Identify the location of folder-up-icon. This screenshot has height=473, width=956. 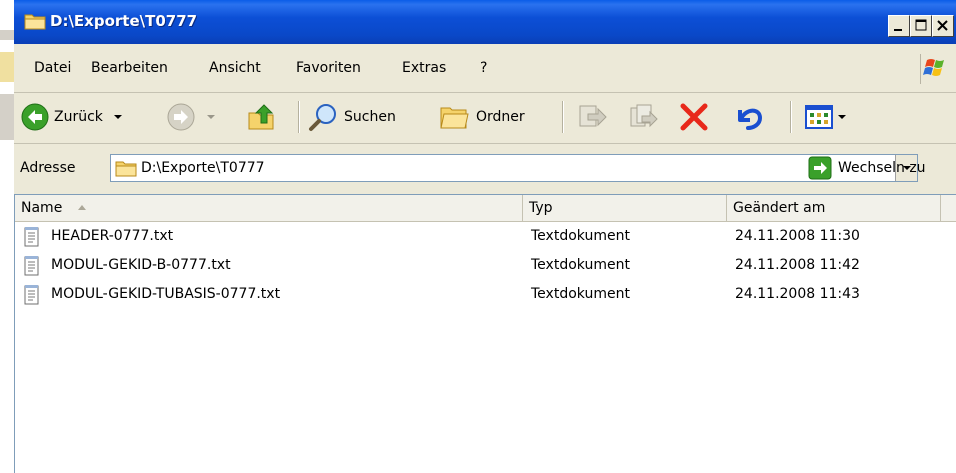
(261, 117).